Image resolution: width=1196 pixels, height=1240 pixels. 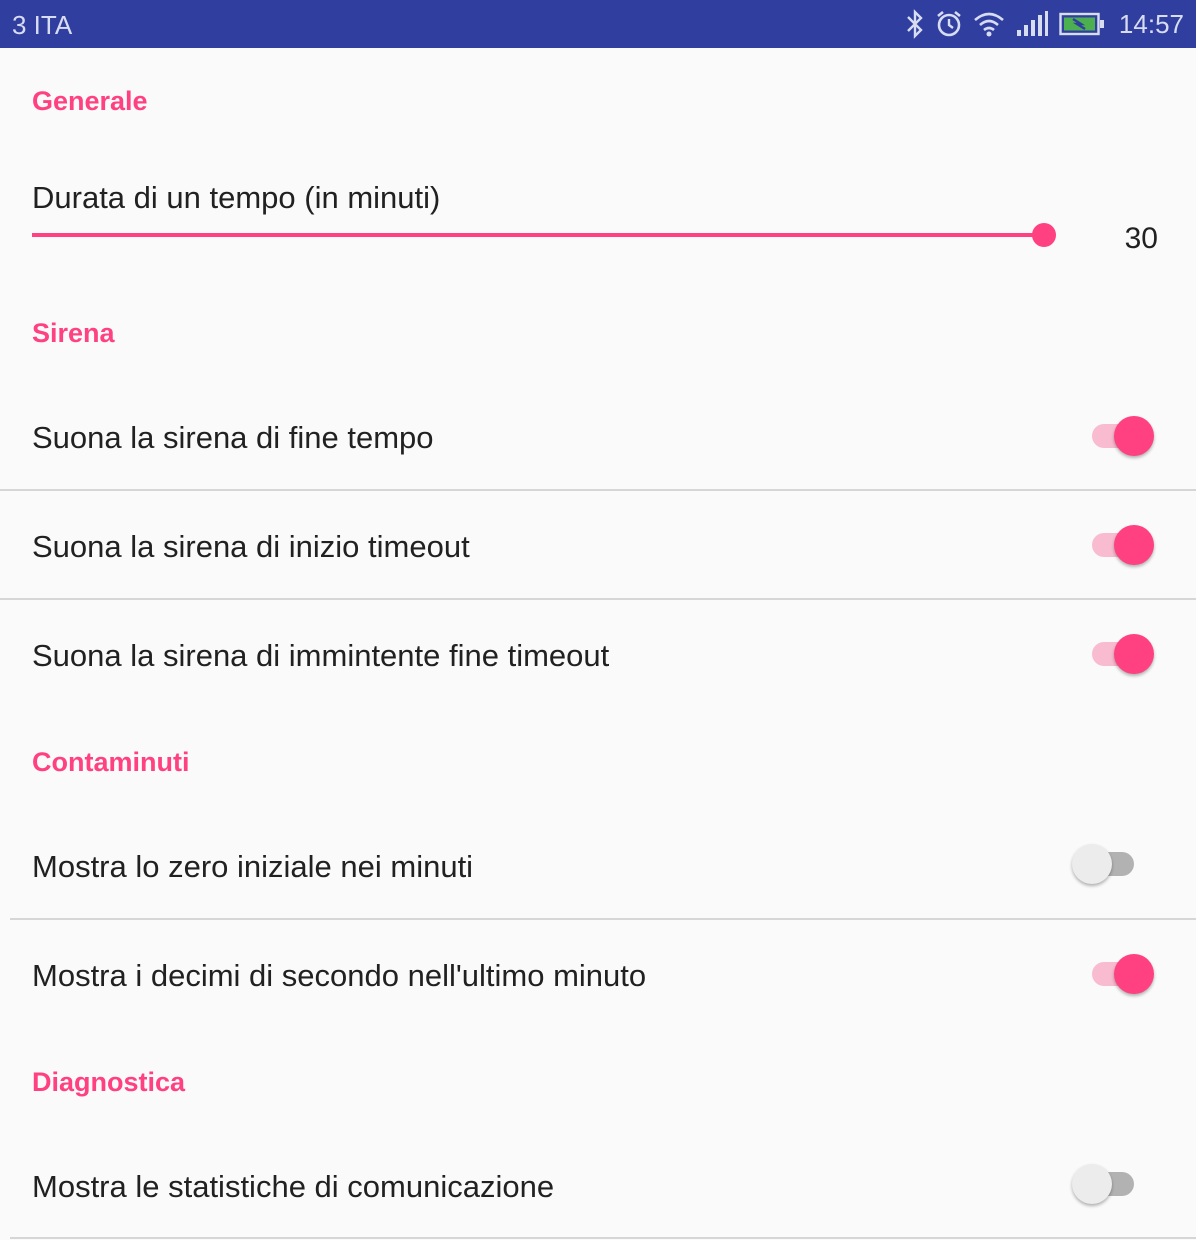 I want to click on status-icons: 14:57, so click(x=1044, y=24).